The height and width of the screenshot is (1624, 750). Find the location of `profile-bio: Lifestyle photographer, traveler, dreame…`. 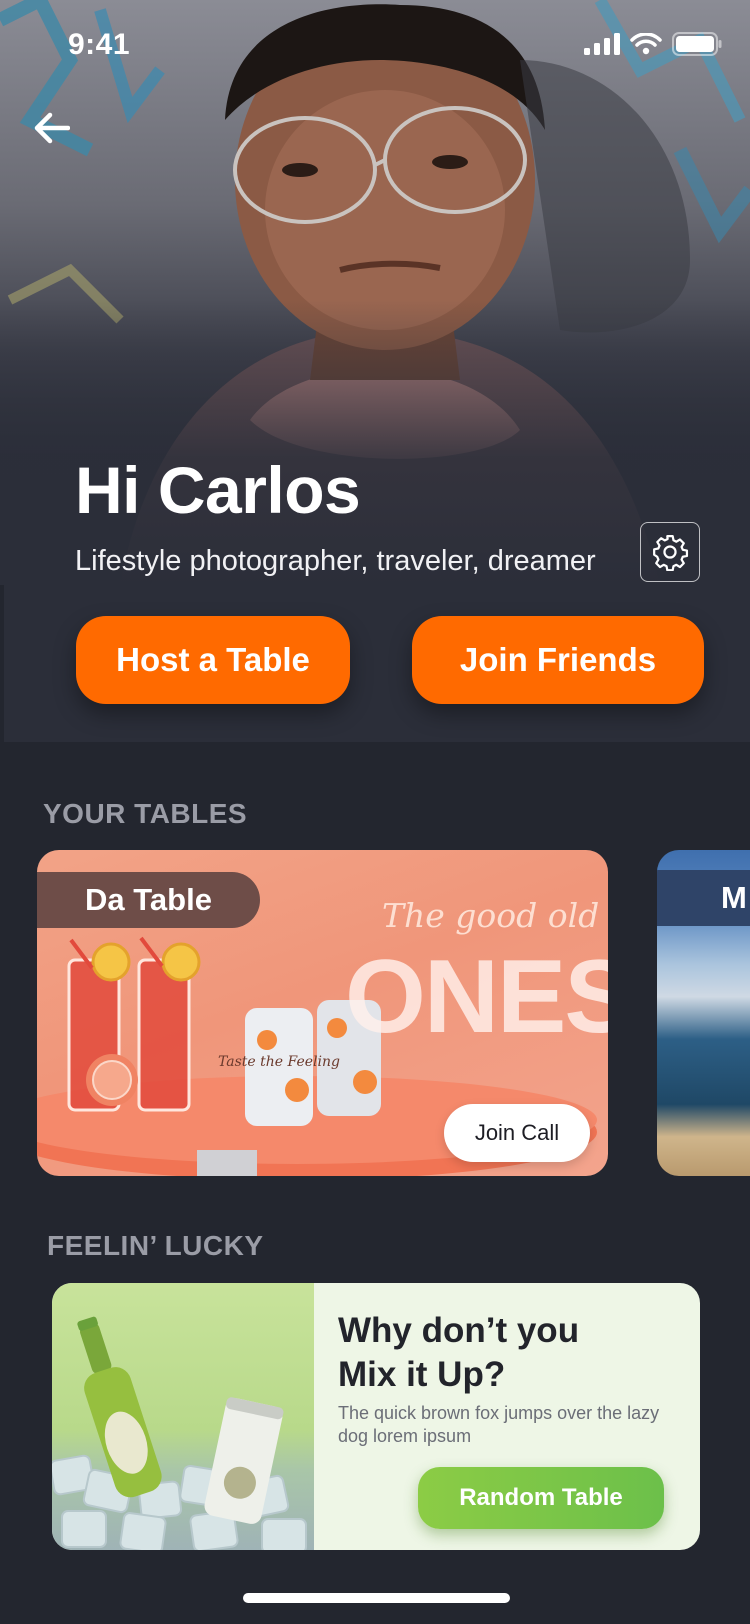

profile-bio: Lifestyle photographer, traveler, dreame… is located at coordinates (335, 561).